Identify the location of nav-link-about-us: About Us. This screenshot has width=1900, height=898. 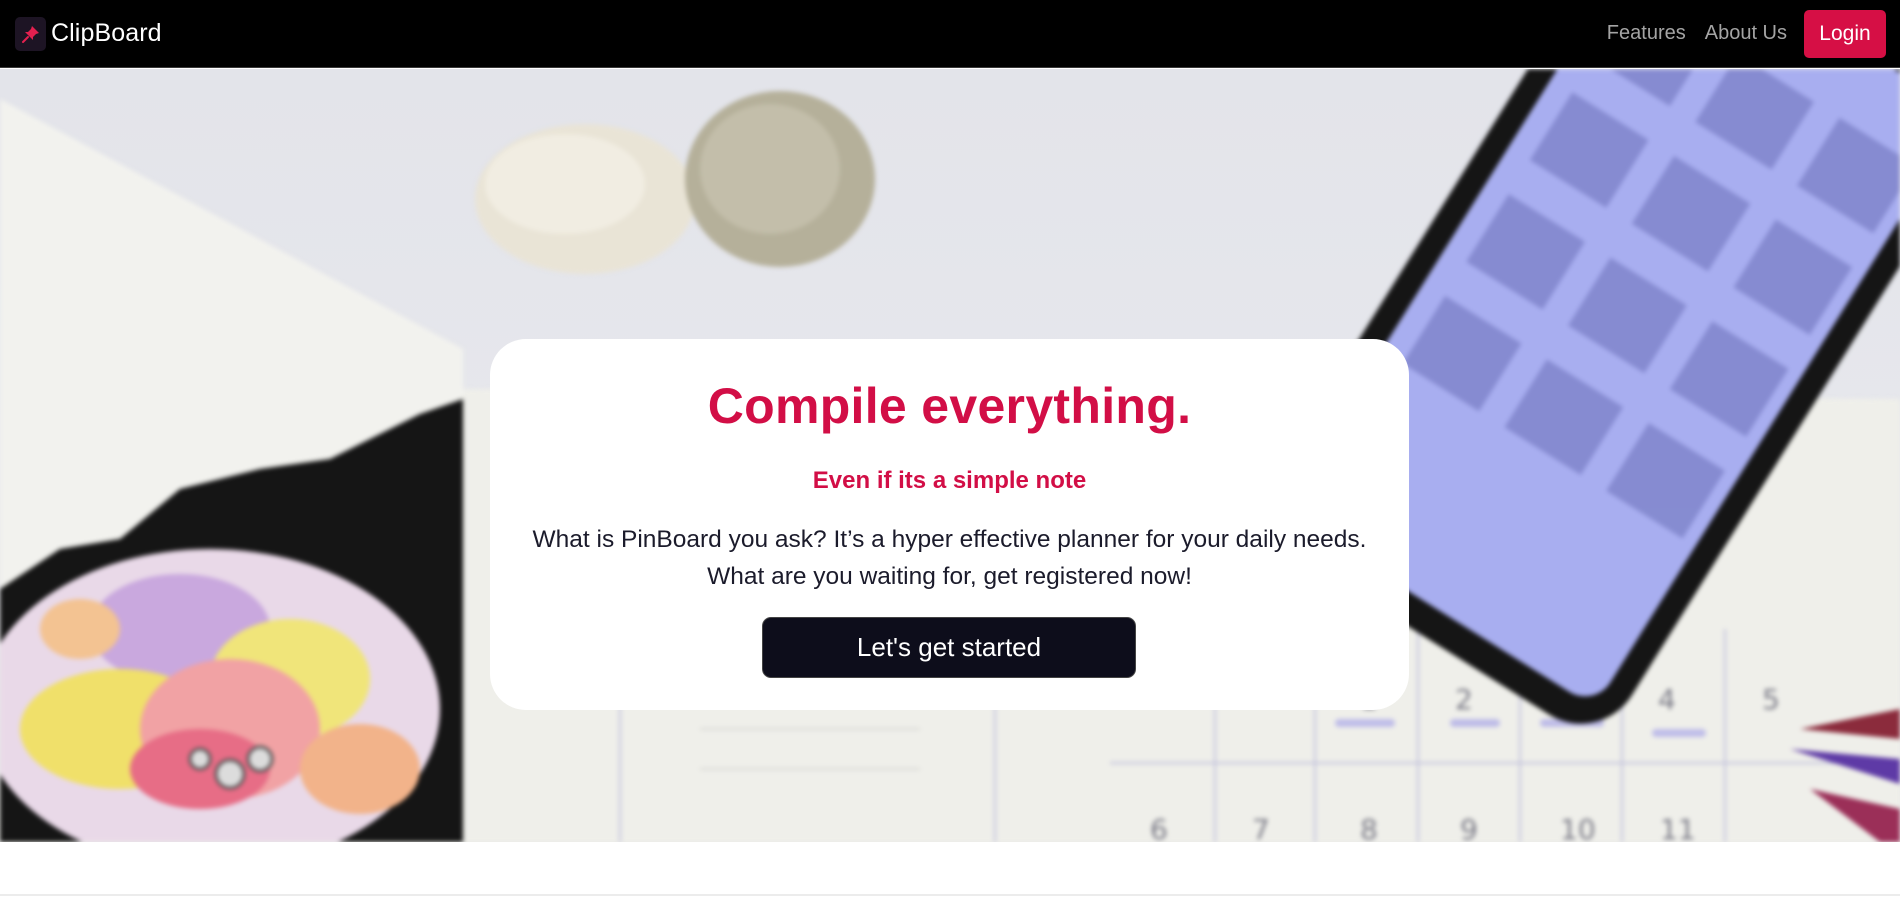
(1746, 33).